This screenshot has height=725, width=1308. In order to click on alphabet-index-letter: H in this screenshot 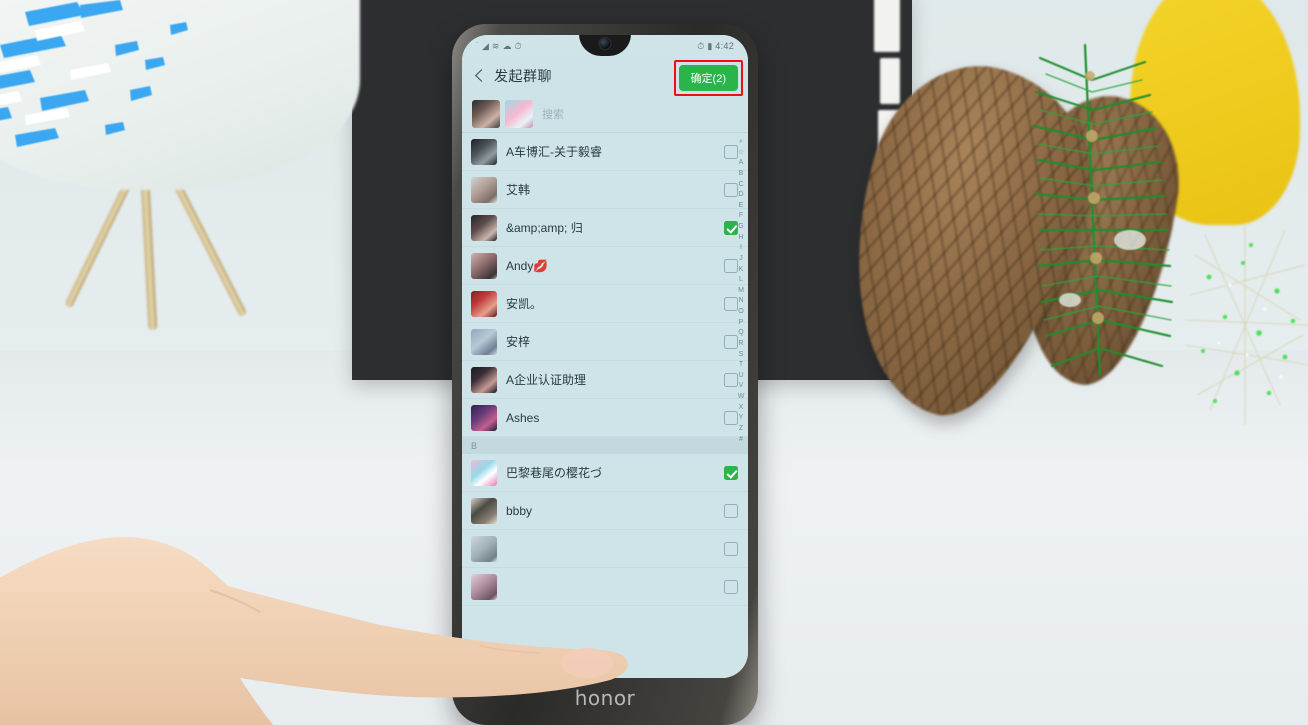, I will do `click(740, 238)`.